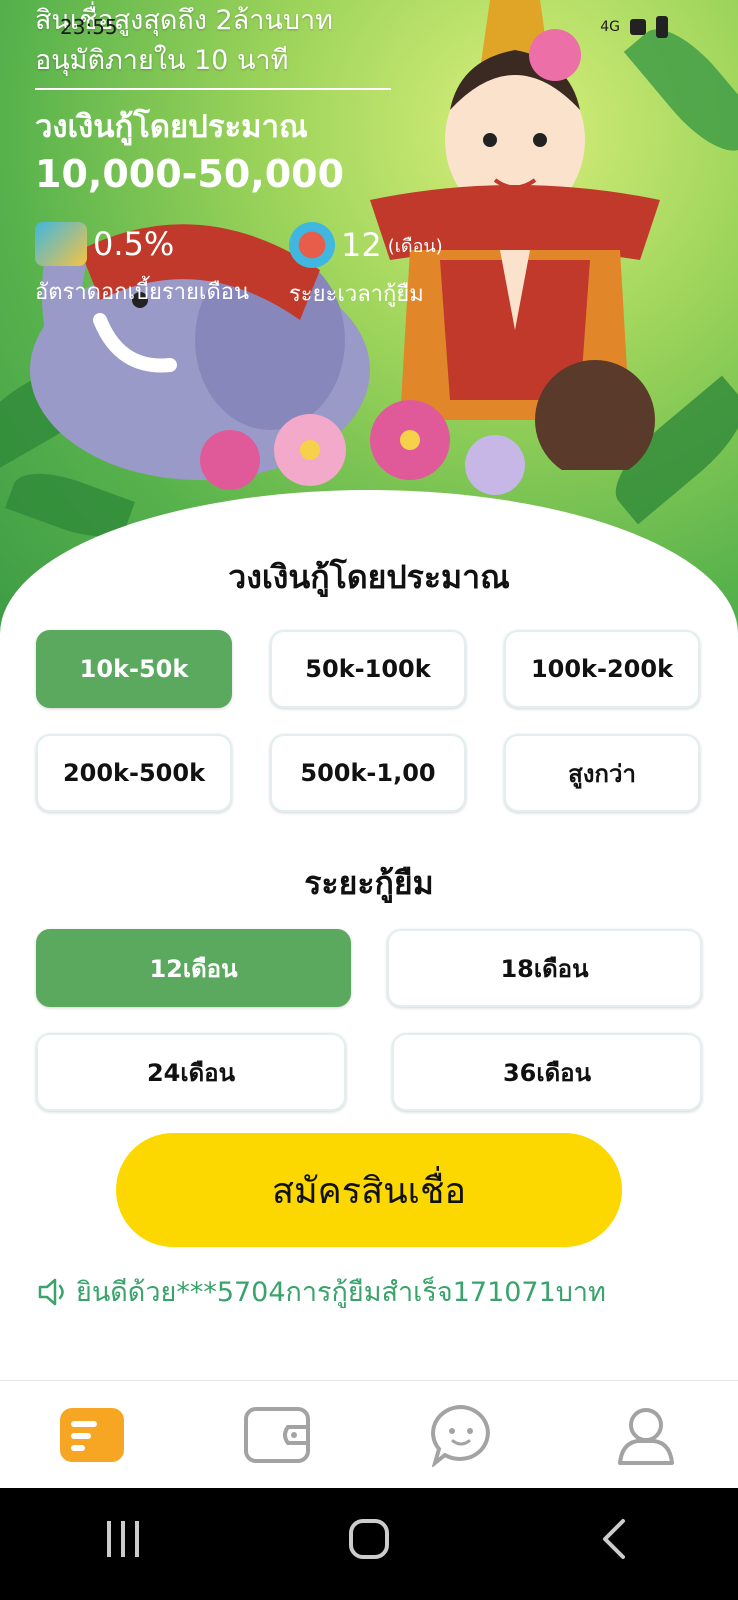  What do you see at coordinates (89, 27) in the screenshot?
I see `status-time: 23:55` at bounding box center [89, 27].